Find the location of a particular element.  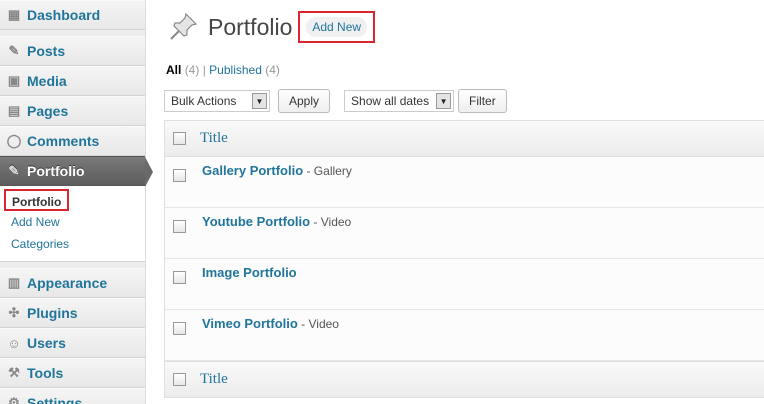

menu-label: Portfolio is located at coordinates (56, 171).